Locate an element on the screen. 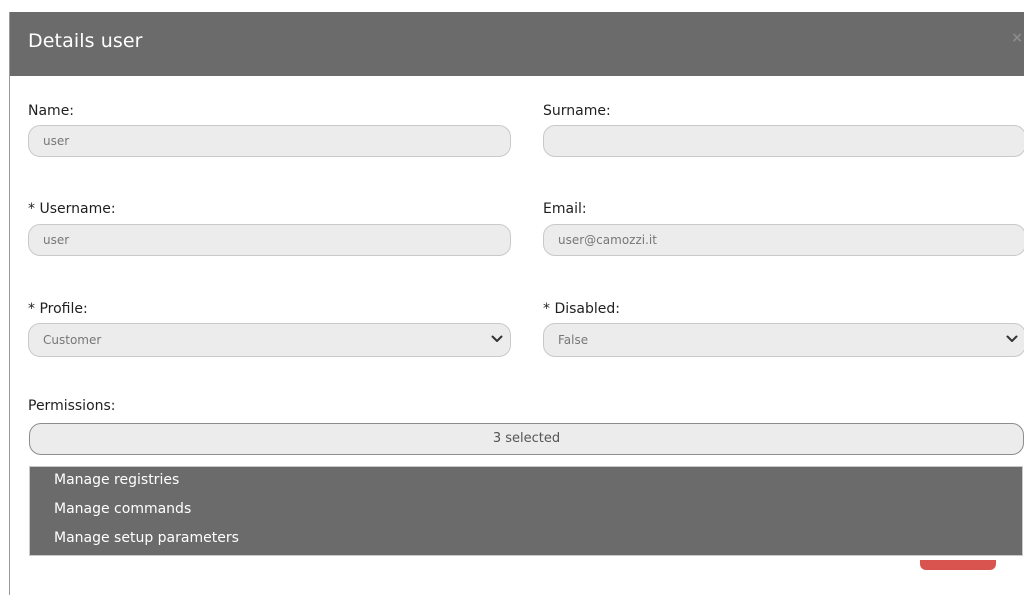 This screenshot has height=595, width=1024. disabled-select: False is located at coordinates (783, 340).